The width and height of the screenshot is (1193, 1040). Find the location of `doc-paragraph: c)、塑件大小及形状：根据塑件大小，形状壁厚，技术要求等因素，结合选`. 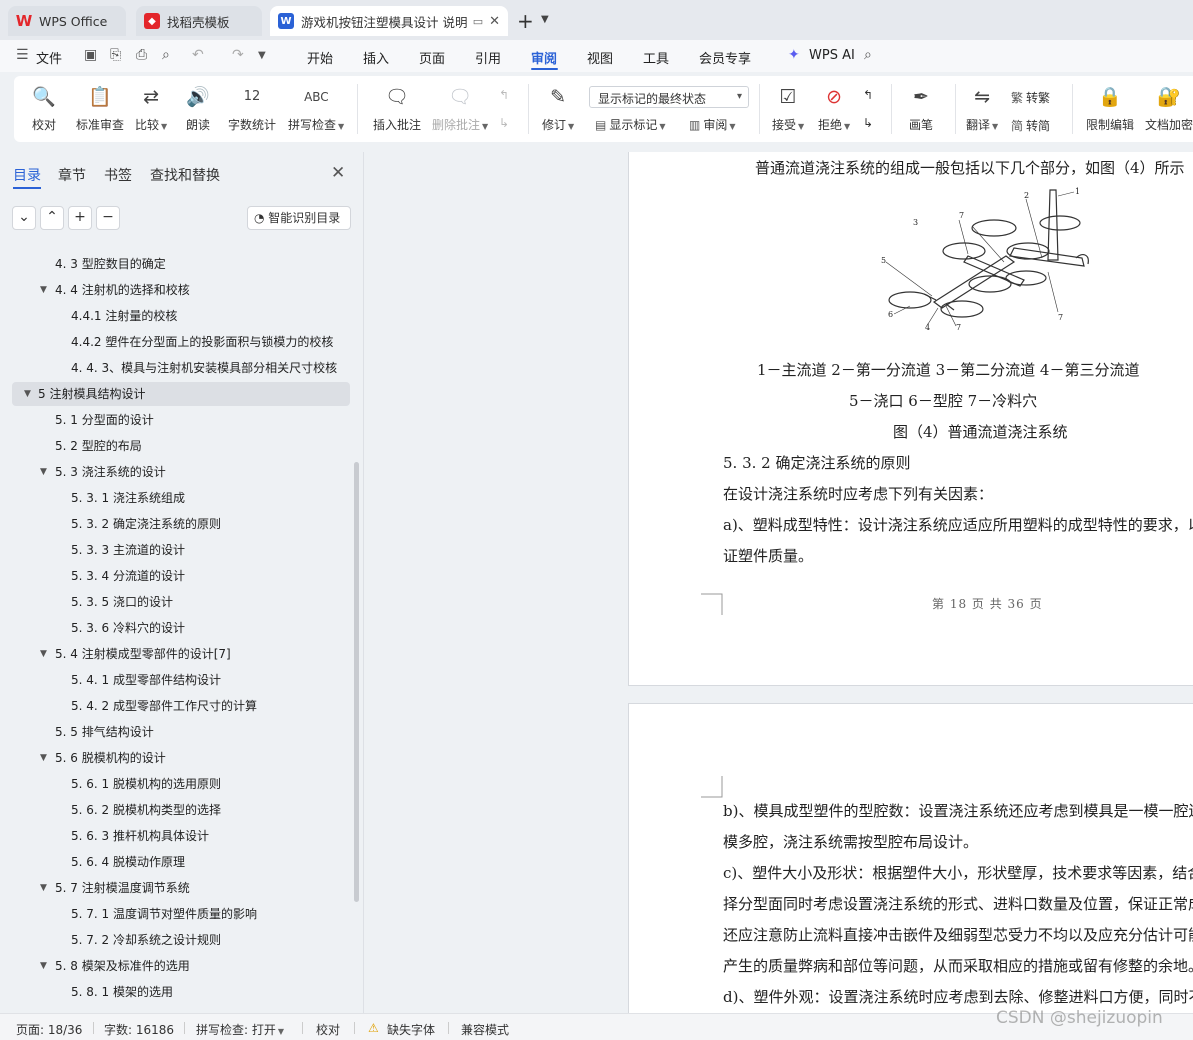

doc-paragraph: c)、塑件大小及形状：根据塑件大小，形状壁厚，技术要求等因素，结合选 is located at coordinates (958, 872).